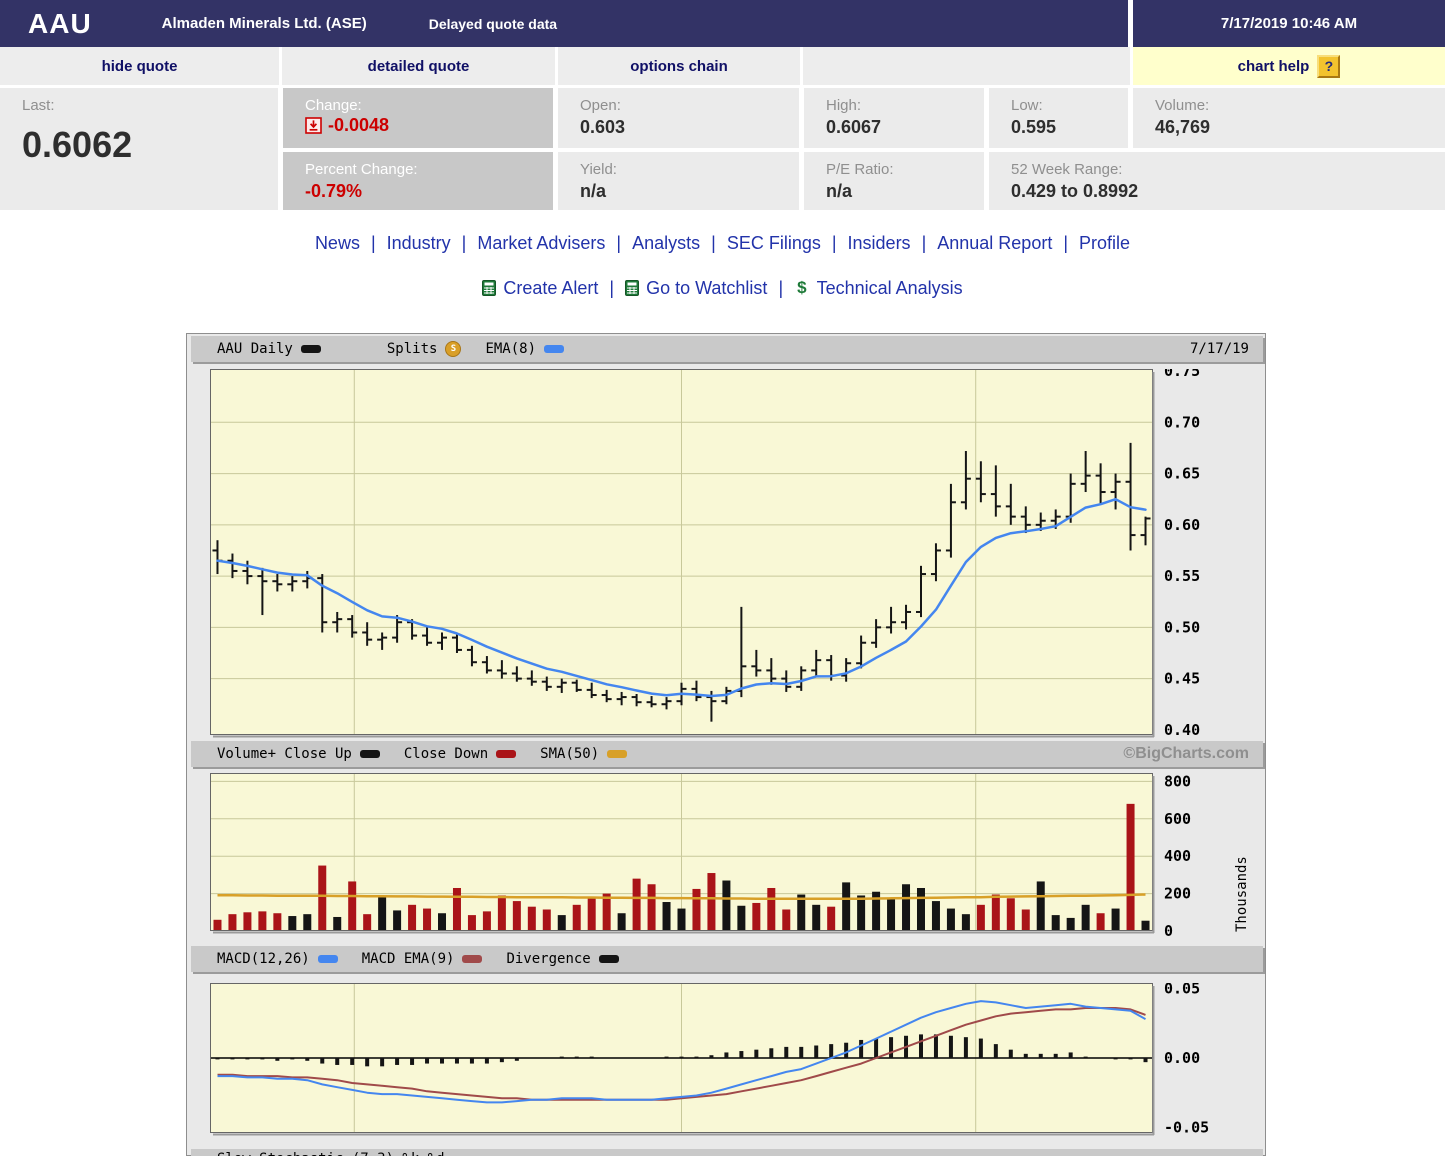 The width and height of the screenshot is (1445, 1156). I want to click on quote-cell-open: Open: 0.603, so click(678, 118).